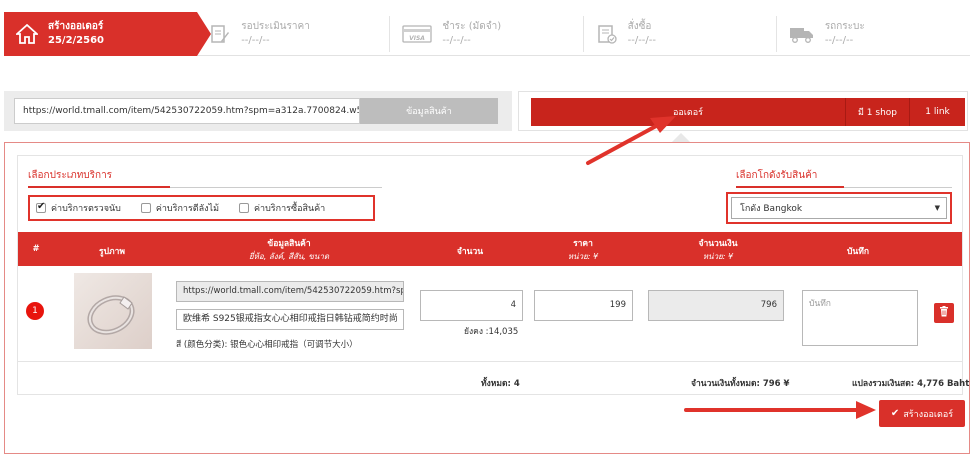 The height and width of the screenshot is (454, 970). Describe the element at coordinates (583, 256) in the screenshot. I see `header-price-sub: หน่วย: ¥` at that location.